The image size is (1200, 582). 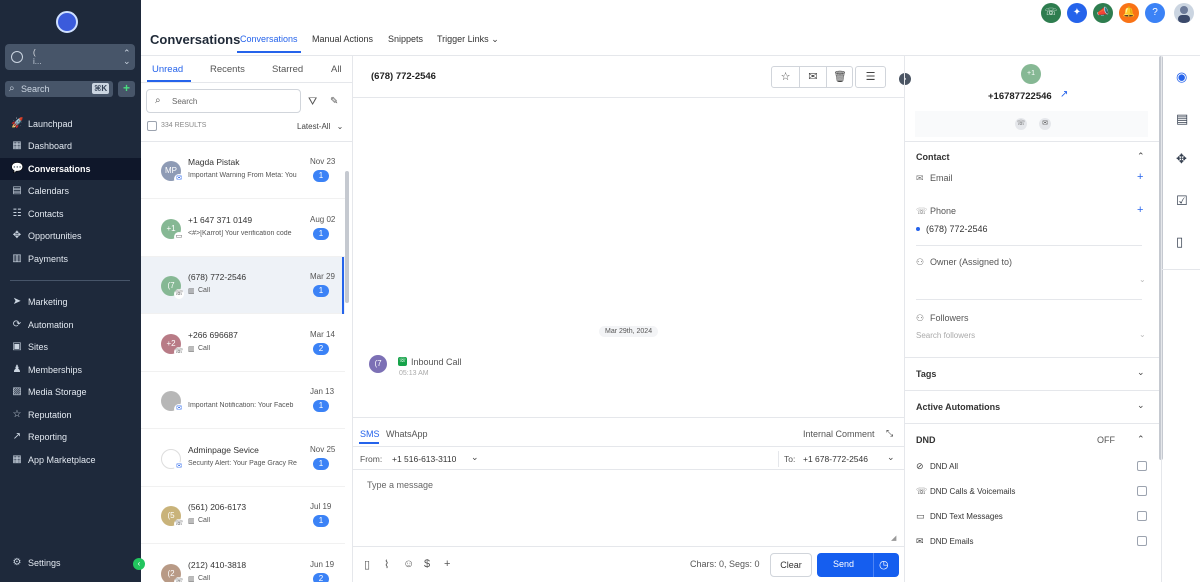 What do you see at coordinates (893, 538) in the screenshot?
I see `resize-handle-icon: ◢` at bounding box center [893, 538].